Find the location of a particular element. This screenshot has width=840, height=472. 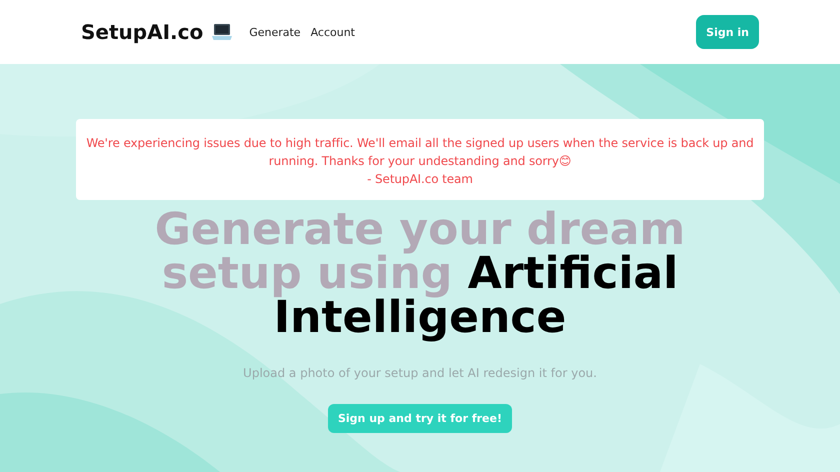

nav-link: Account is located at coordinates (332, 32).